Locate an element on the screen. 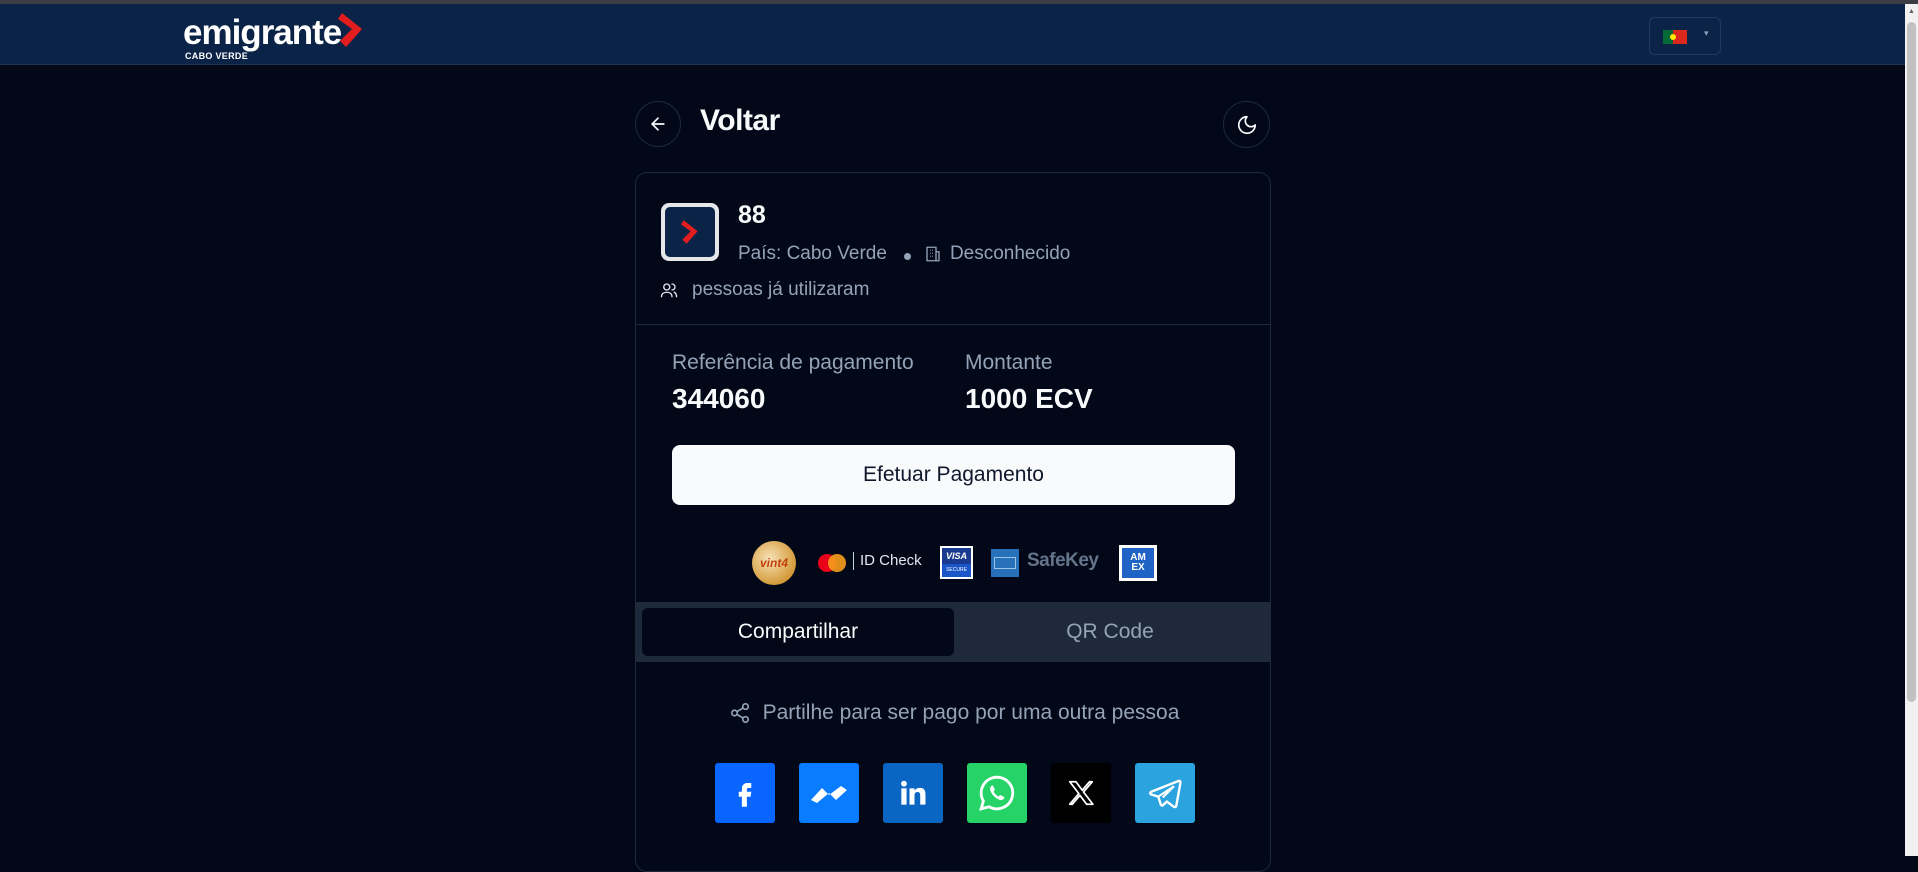 The height and width of the screenshot is (872, 1918). users-text: pessoas já utilizaram is located at coordinates (781, 289).